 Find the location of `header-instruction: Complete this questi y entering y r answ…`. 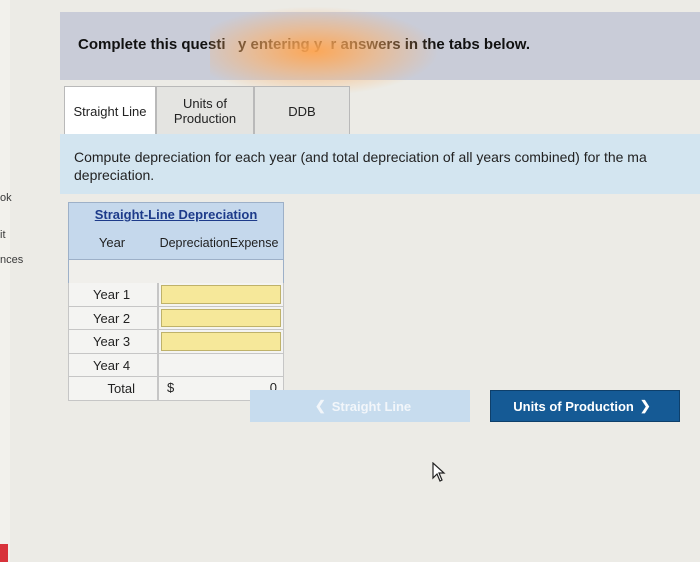

header-instruction: Complete this questi y entering y r answ… is located at coordinates (304, 44).